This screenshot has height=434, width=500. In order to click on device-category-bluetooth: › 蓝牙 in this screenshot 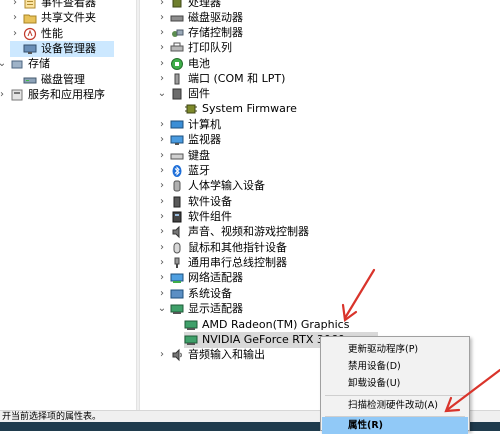, I will do `click(183, 171)`.